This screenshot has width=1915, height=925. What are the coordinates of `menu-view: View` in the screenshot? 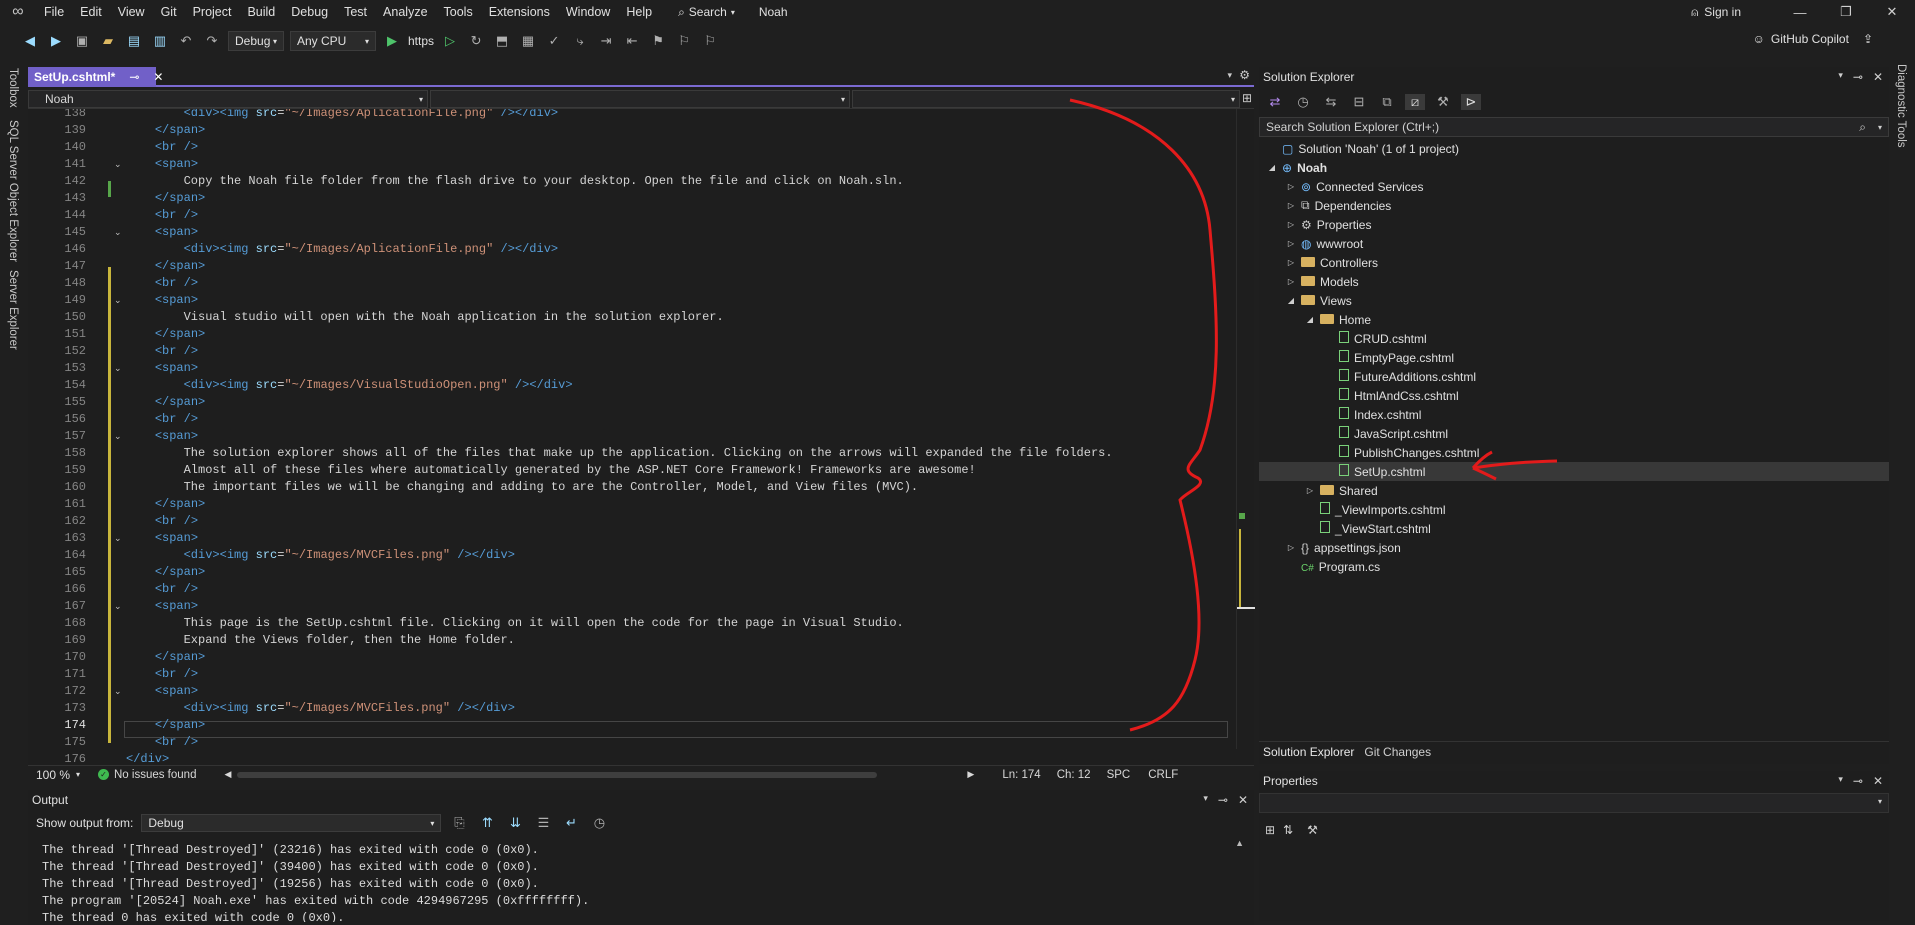 It's located at (131, 12).